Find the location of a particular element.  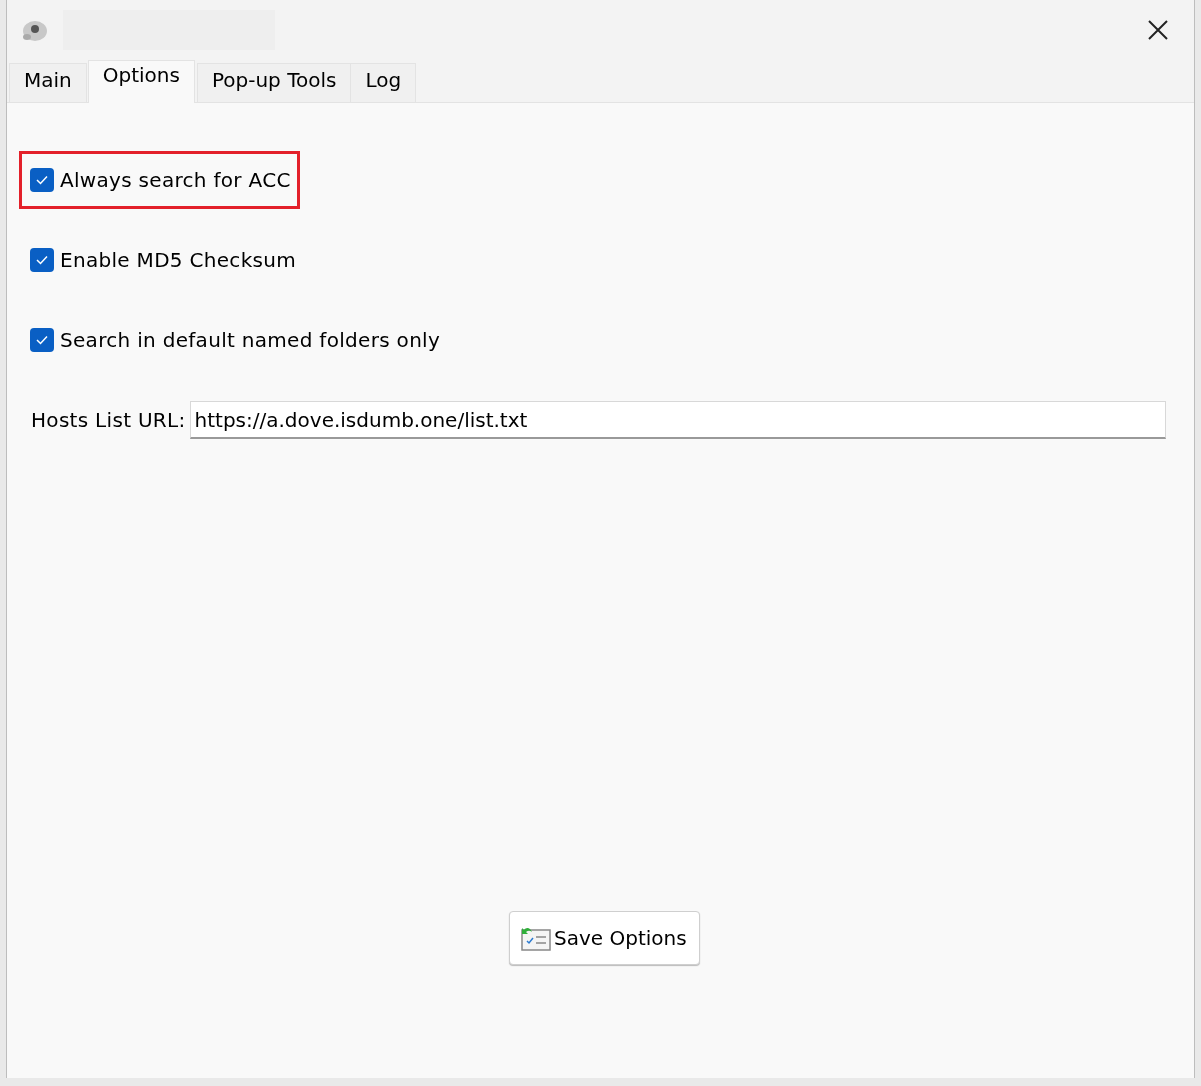

tab: Options is located at coordinates (141, 81).